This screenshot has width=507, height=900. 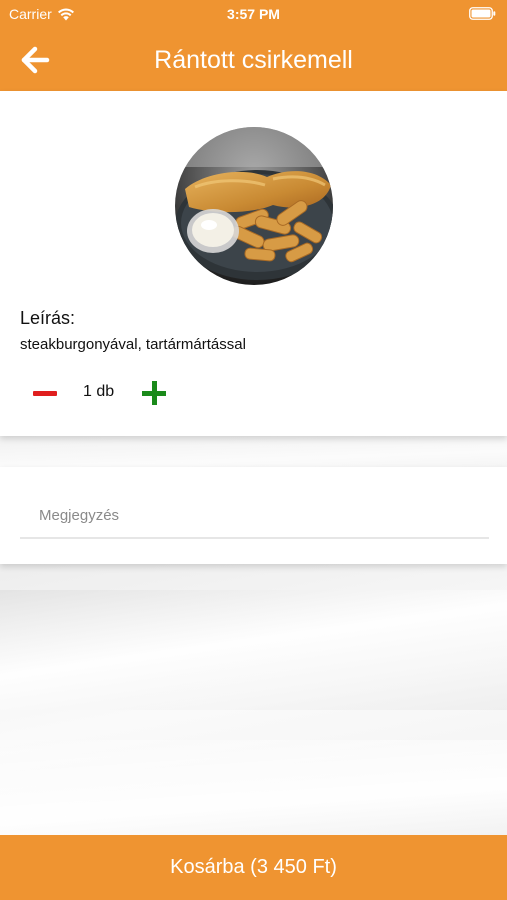 What do you see at coordinates (48, 318) in the screenshot?
I see `description-label: Leírás:` at bounding box center [48, 318].